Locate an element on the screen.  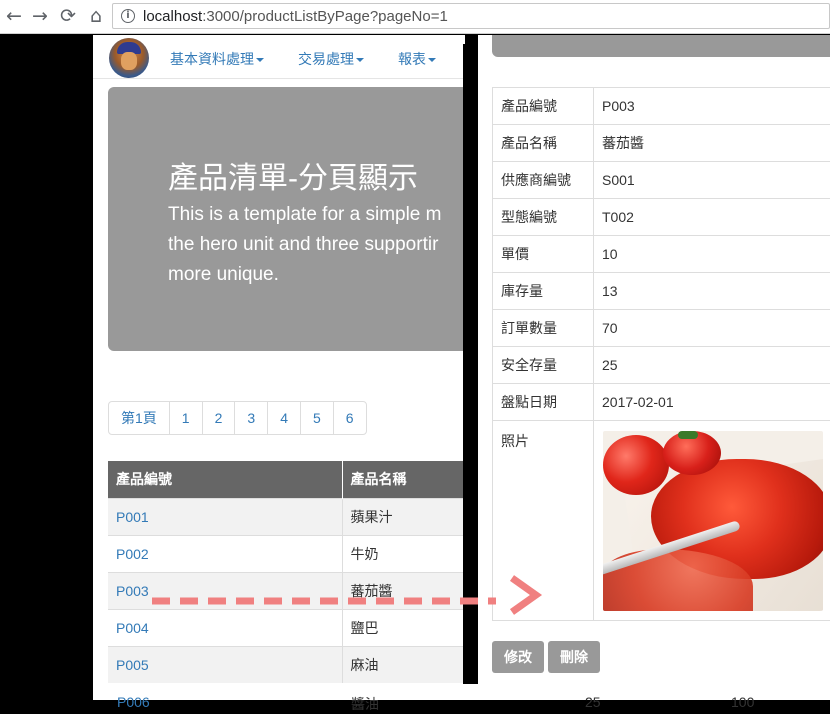
product-id-cell: P005 is located at coordinates (225, 664).